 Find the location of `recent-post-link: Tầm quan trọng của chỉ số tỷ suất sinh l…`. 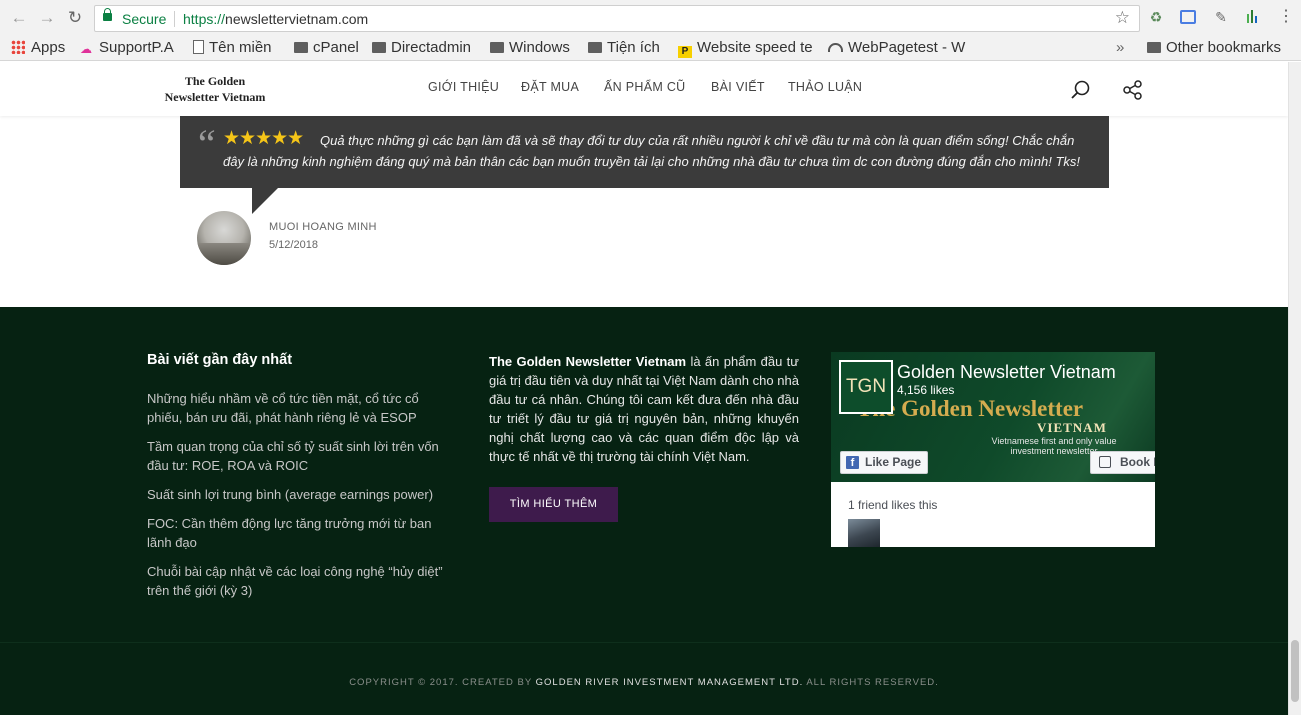

recent-post-link: Tầm quan trọng của chỉ số tỷ suất sinh l… is located at coordinates (302, 456).